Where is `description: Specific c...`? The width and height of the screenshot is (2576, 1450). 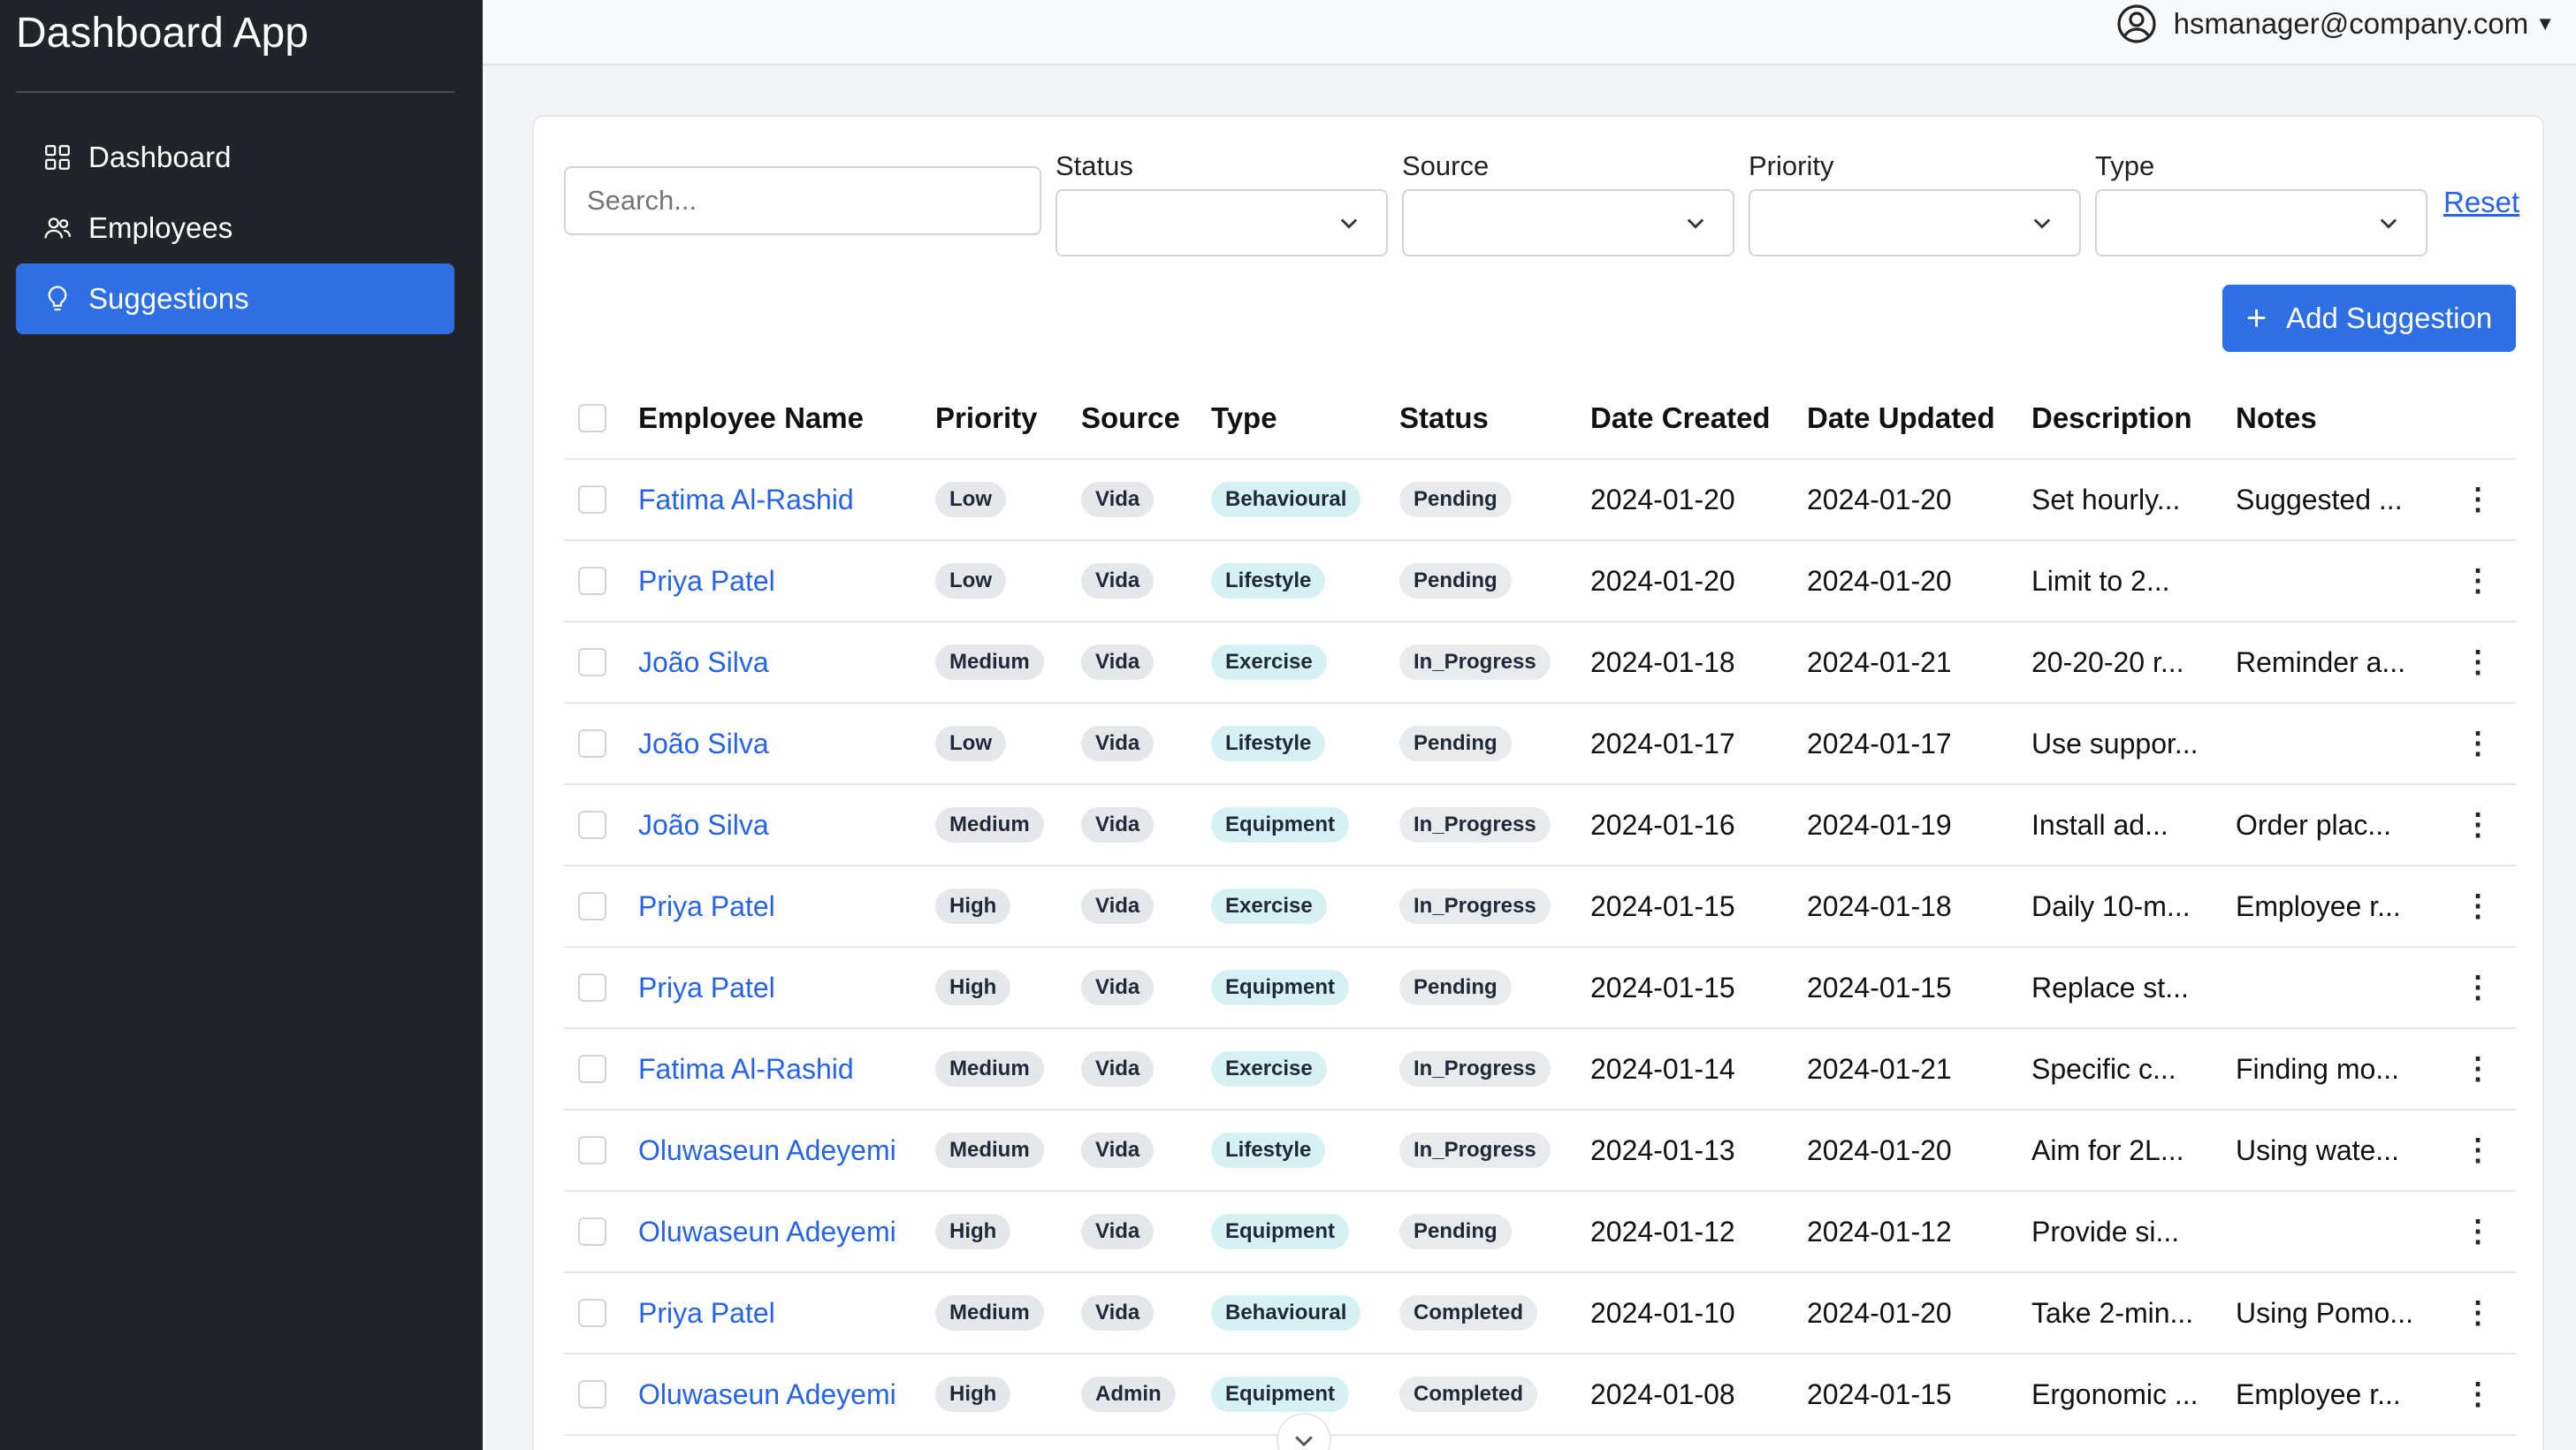 description: Specific c... is located at coordinates (2103, 1068).